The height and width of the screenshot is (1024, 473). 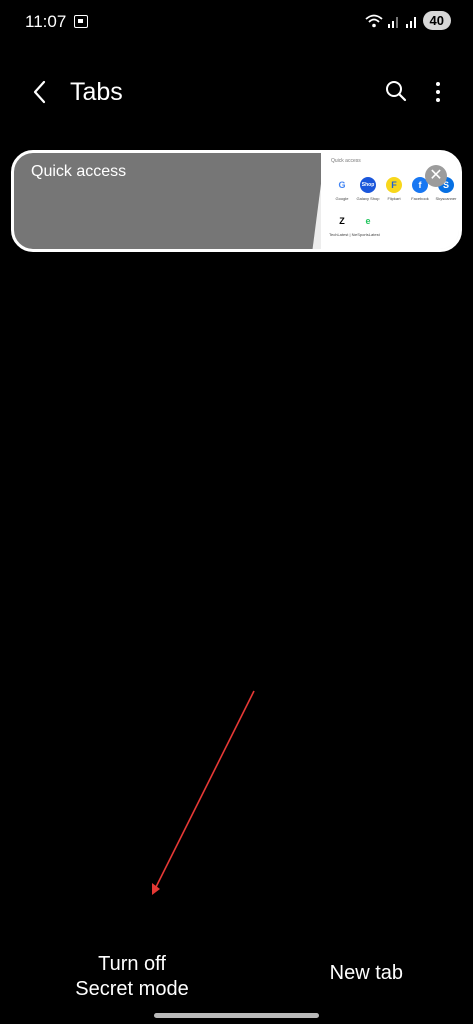 What do you see at coordinates (412, 21) in the screenshot?
I see `signal-icon-sim2` at bounding box center [412, 21].